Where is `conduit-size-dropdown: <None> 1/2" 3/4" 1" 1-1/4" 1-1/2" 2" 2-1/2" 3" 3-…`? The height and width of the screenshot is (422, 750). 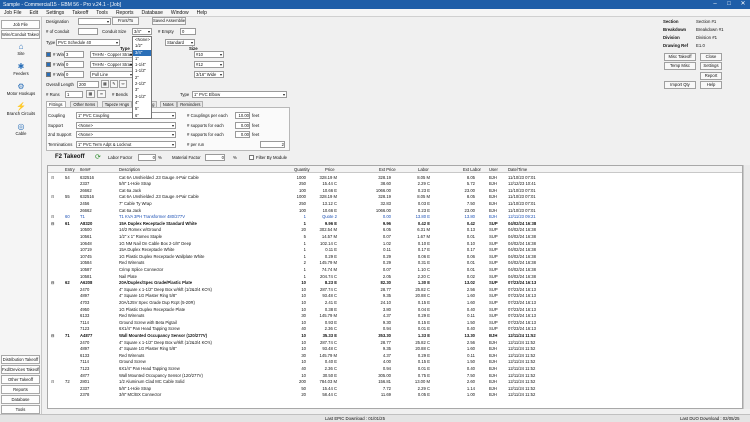
conduit-size-dropdown: <None> 1/2" 3/4" 1" 1-1/4" 1-1/2" 2" 2-1/2" 3" 3-… is located at coordinates (142, 77).